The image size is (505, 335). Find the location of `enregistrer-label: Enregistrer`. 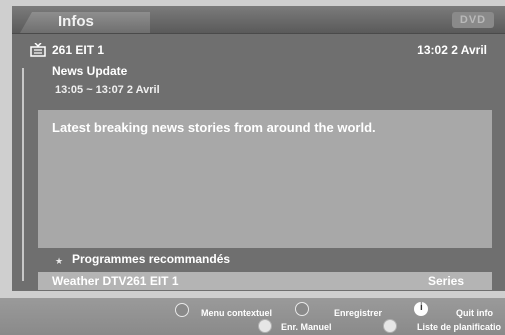

enregistrer-label: Enregistrer is located at coordinates (358, 313).